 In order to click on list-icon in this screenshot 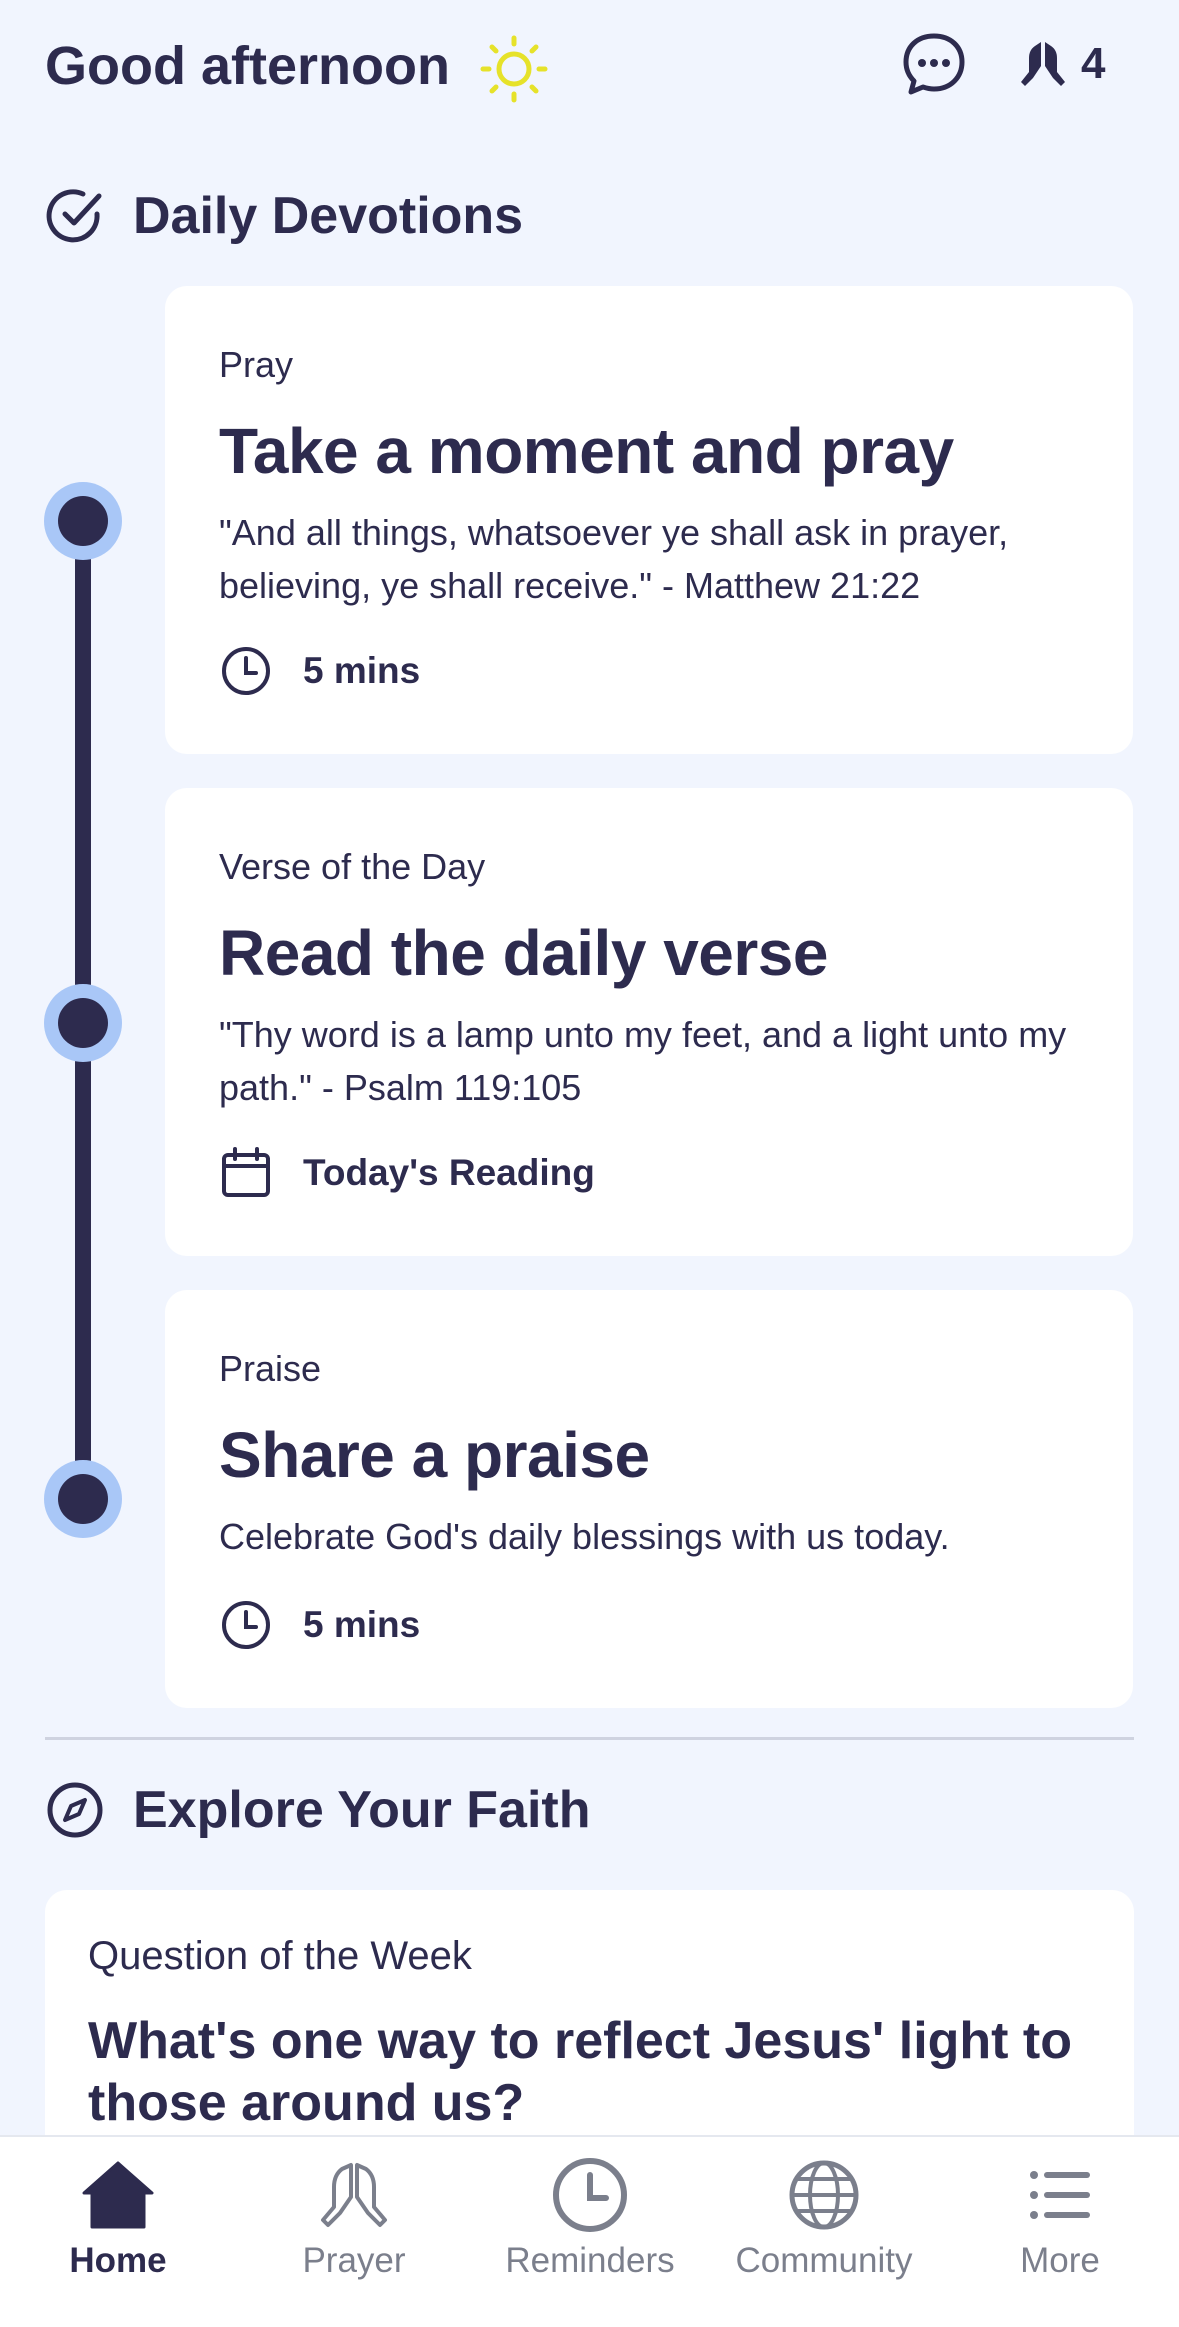, I will do `click(1060, 2195)`.